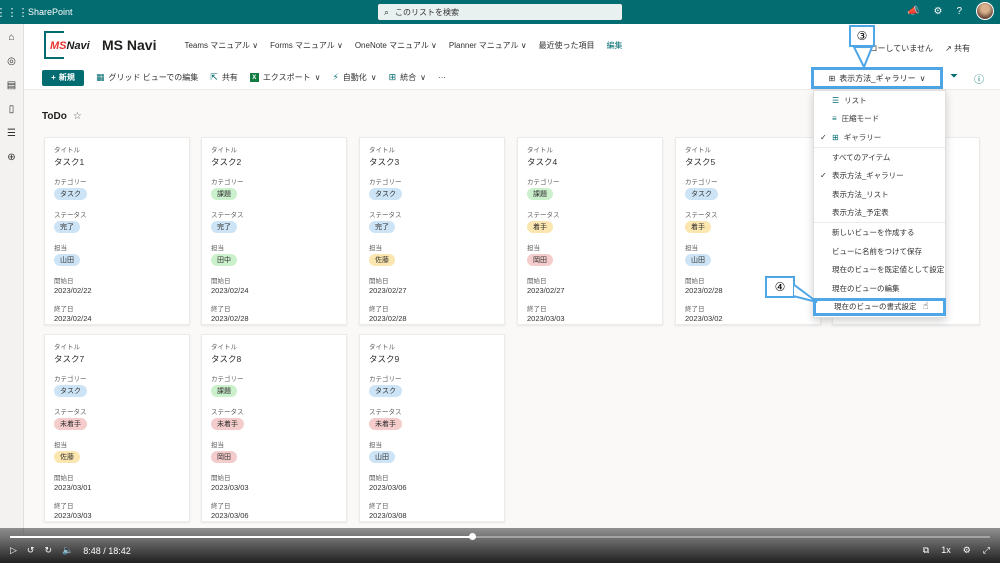  I want to click on nav-forms: Forms マニュアル ∨, so click(306, 45).